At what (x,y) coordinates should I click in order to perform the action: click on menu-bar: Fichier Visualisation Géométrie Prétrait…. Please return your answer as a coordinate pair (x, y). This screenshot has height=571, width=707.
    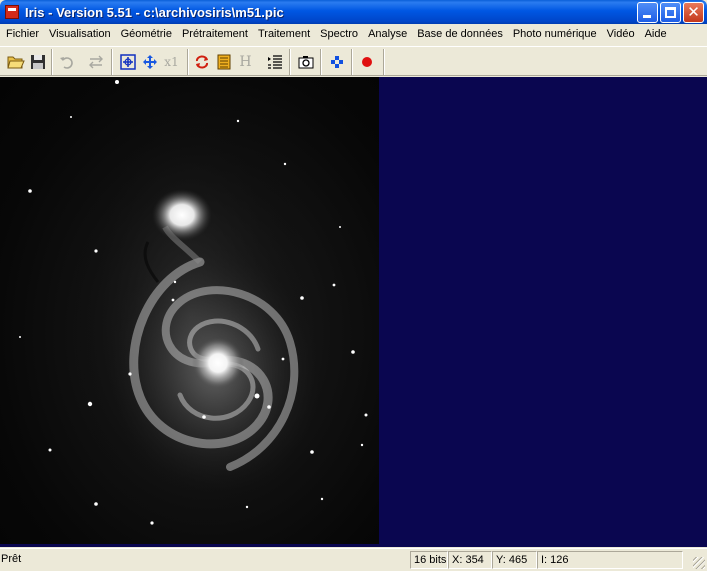
    Looking at the image, I should click on (353, 34).